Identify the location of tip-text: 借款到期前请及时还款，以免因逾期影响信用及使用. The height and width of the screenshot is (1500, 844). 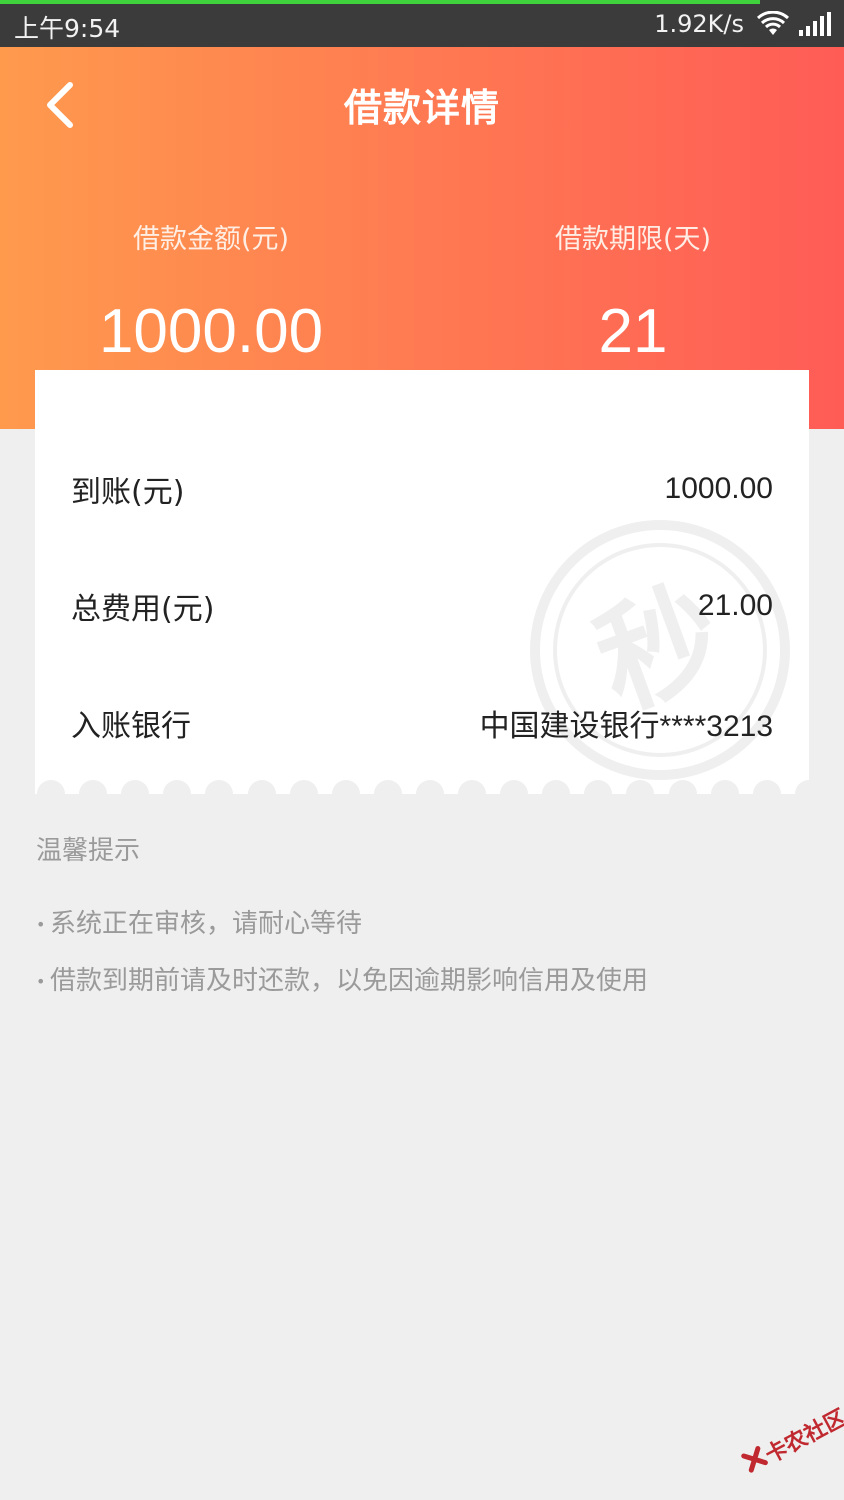
(349, 981).